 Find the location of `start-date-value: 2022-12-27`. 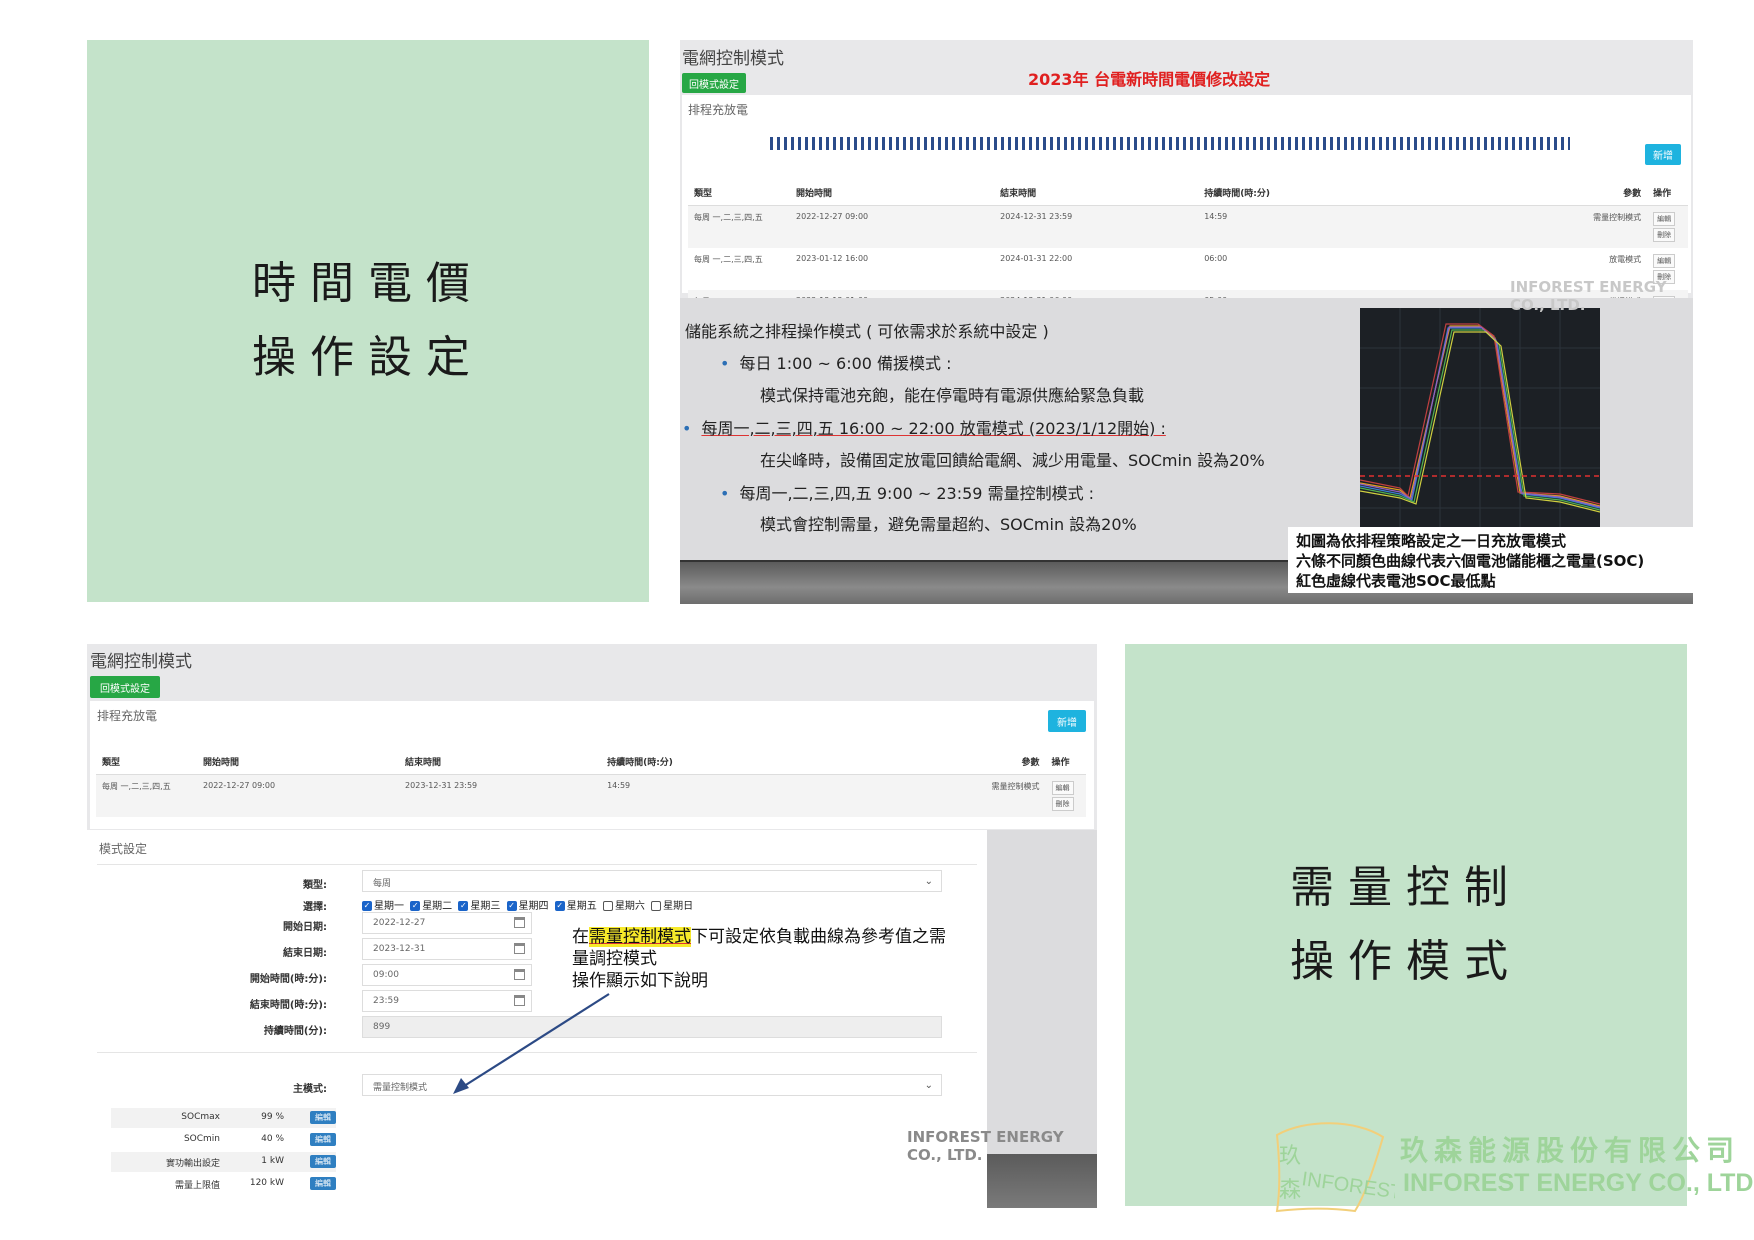

start-date-value: 2022-12-27 is located at coordinates (399, 923).